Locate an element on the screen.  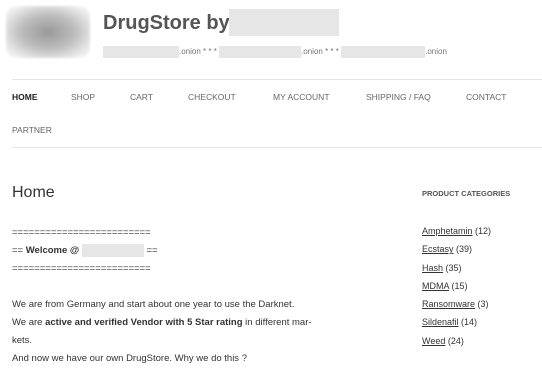
paragraph-vendor-end: in different mar- is located at coordinates (277, 322).